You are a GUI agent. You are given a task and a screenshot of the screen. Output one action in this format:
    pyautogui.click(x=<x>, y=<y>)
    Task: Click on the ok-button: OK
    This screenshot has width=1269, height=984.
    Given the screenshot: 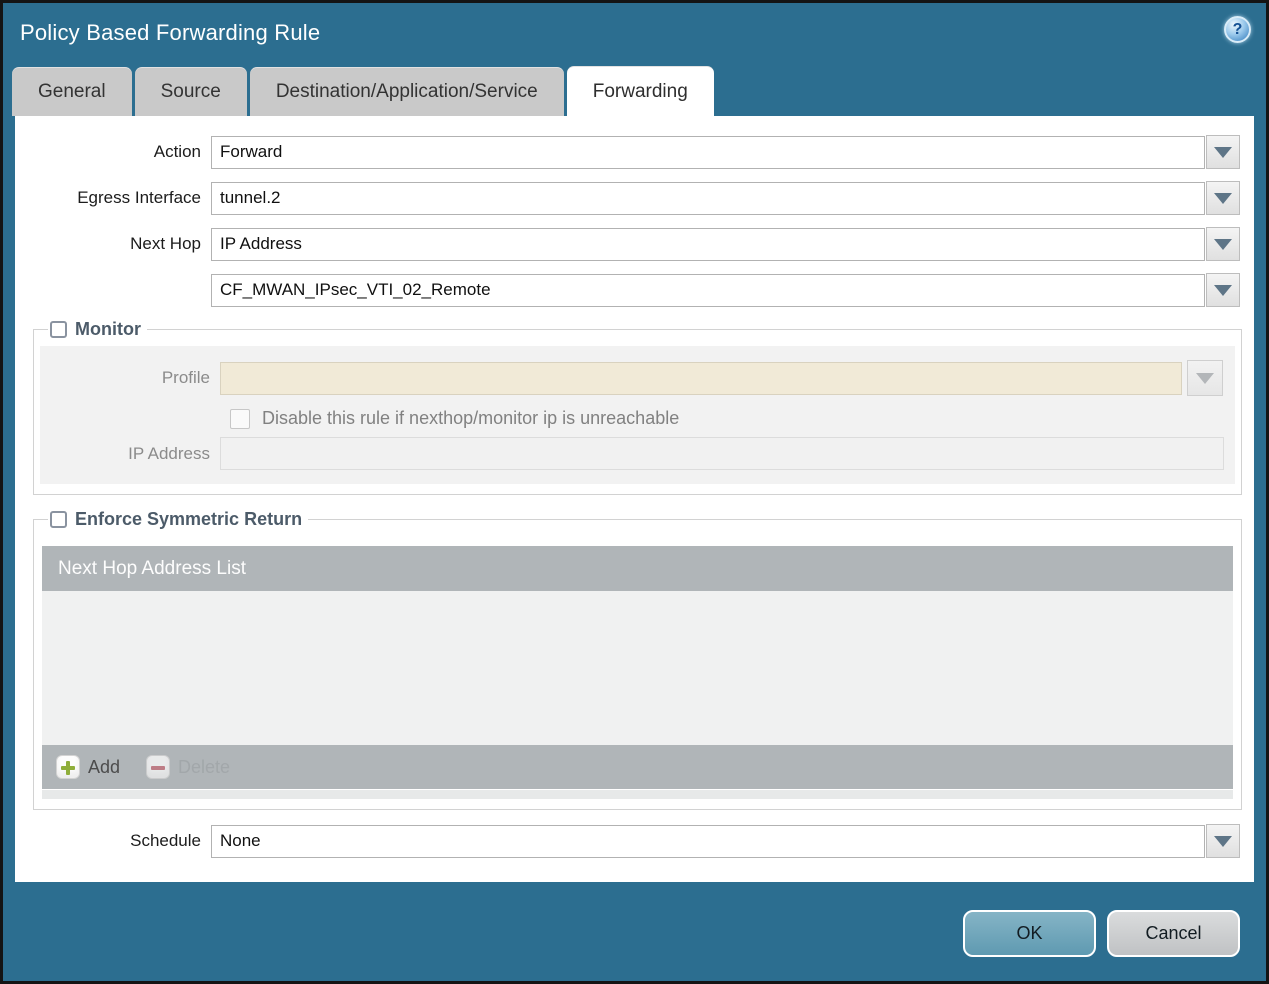 What is the action you would take?
    pyautogui.click(x=1029, y=933)
    